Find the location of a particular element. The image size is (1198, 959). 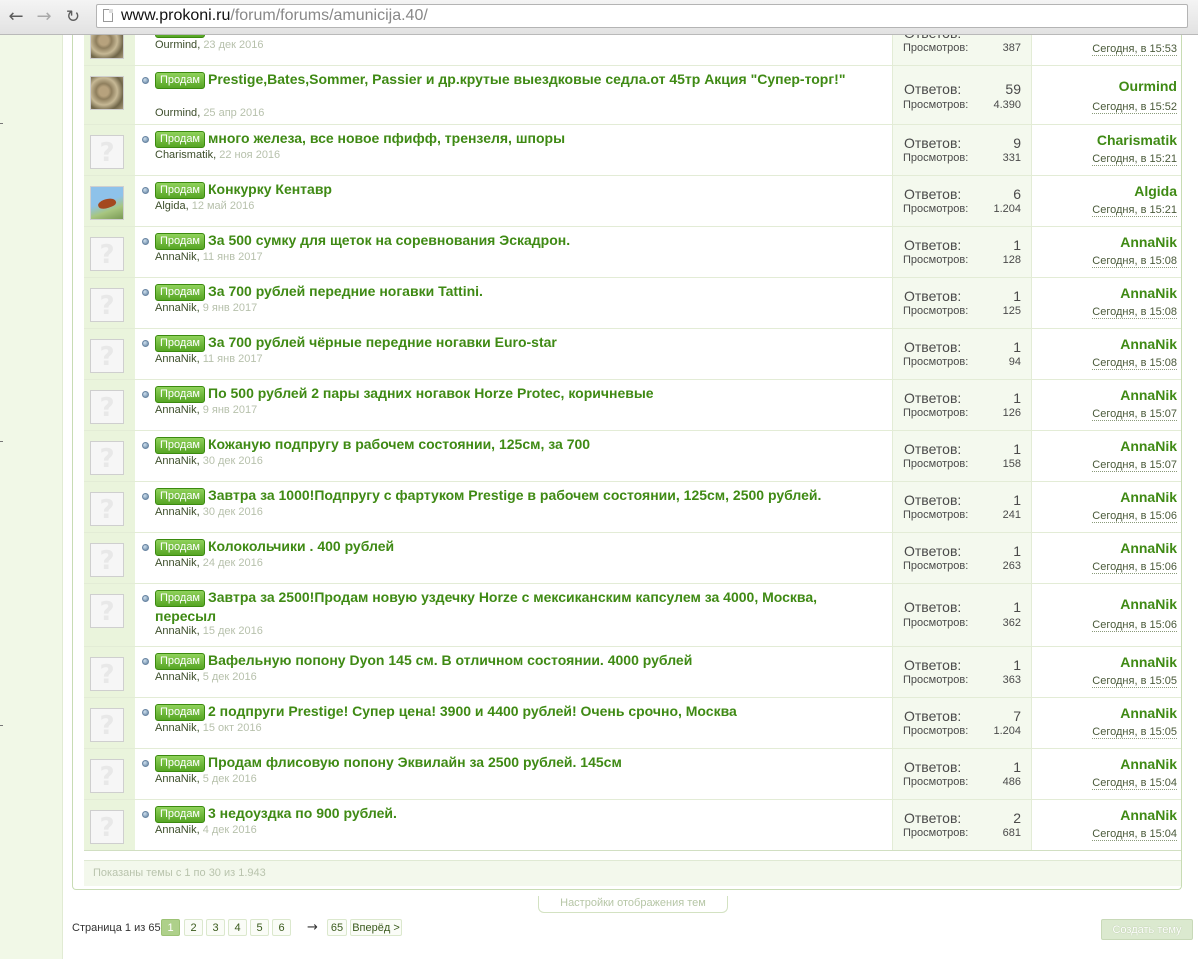

reload-icon: ↻ is located at coordinates (73, 17).